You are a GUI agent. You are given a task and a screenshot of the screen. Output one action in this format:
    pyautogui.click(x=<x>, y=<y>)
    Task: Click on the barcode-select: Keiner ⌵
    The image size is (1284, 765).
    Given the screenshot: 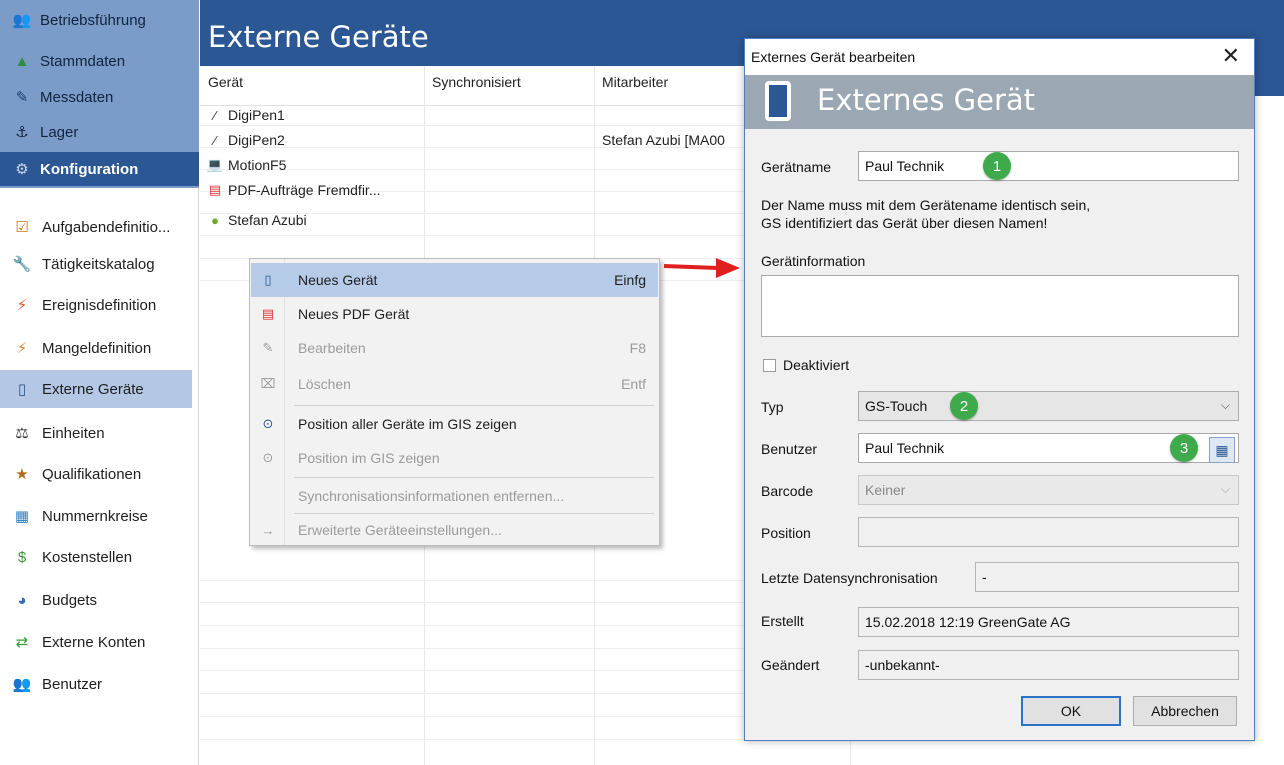 What is the action you would take?
    pyautogui.click(x=1048, y=490)
    